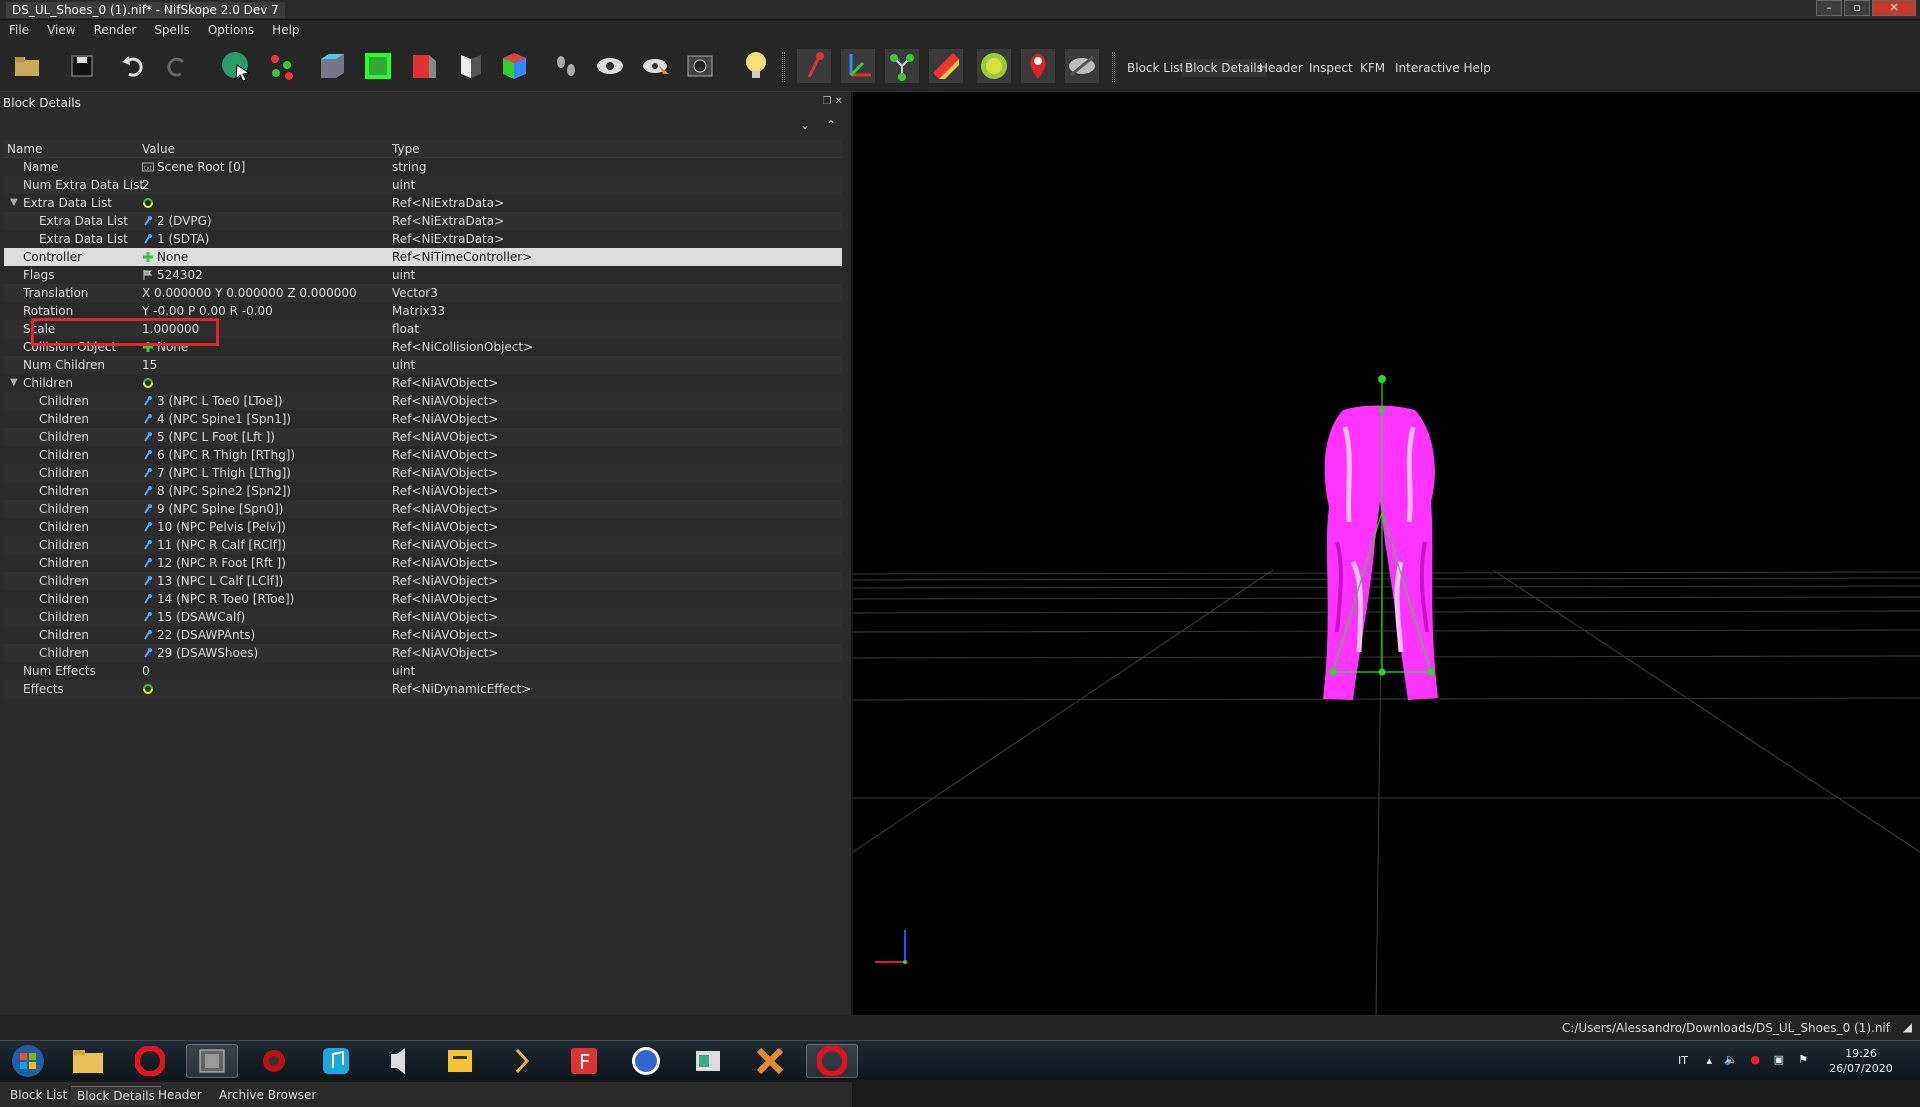 Image resolution: width=1920 pixels, height=1107 pixels. I want to click on redo-icon, so click(177, 66).